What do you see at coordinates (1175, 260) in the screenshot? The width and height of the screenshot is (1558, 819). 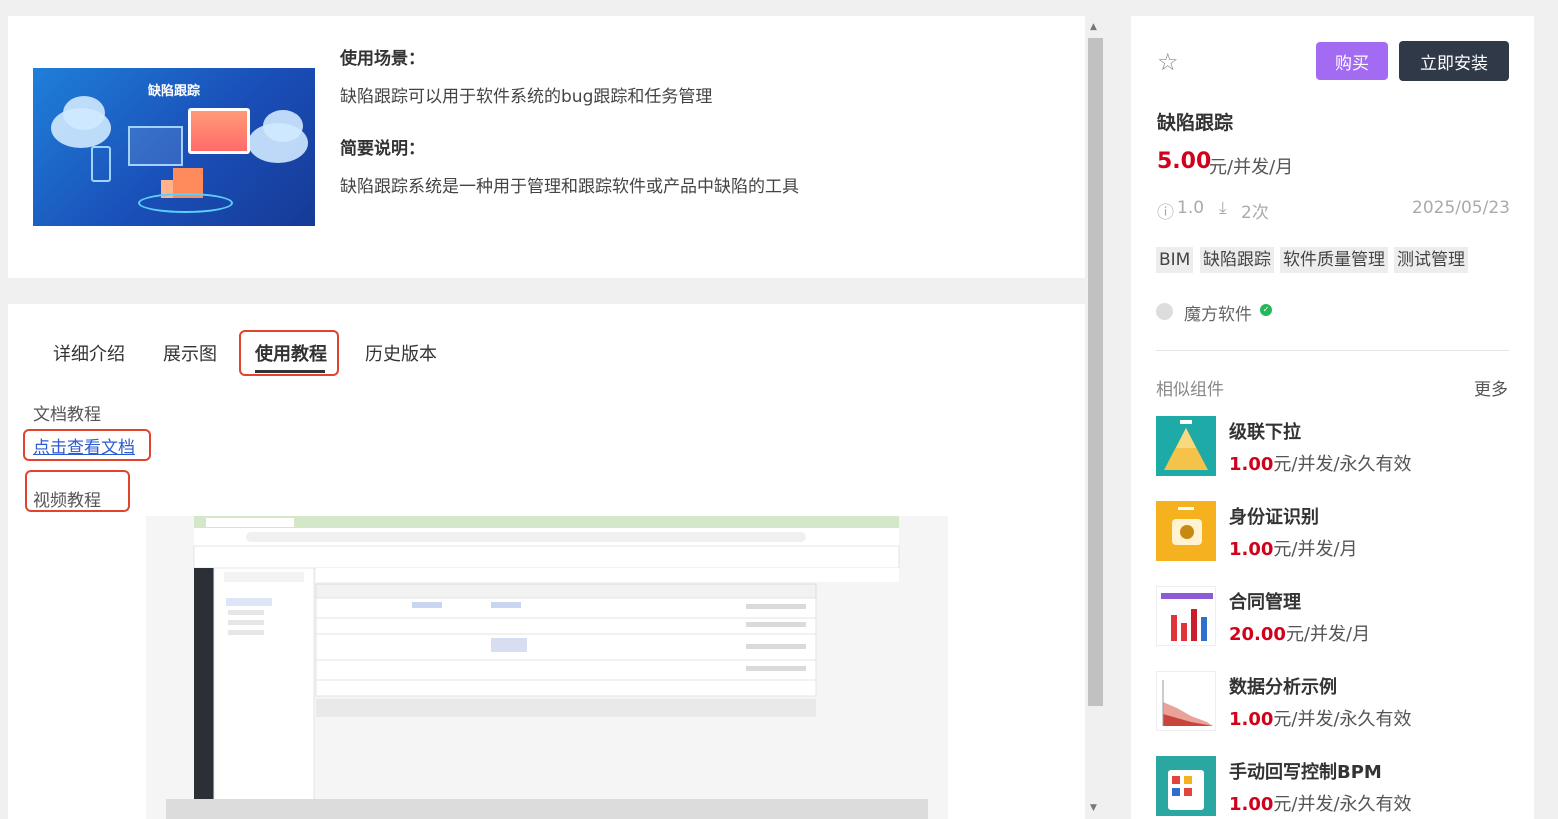 I see `tag-item: BIM` at bounding box center [1175, 260].